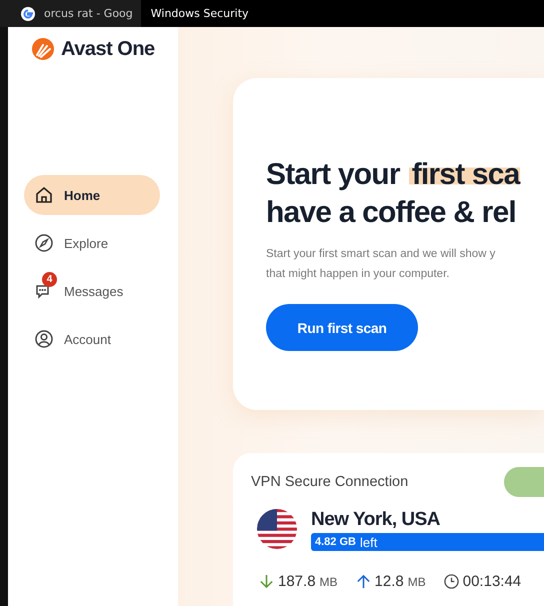  What do you see at coordinates (44, 339) in the screenshot?
I see `account-icon` at bounding box center [44, 339].